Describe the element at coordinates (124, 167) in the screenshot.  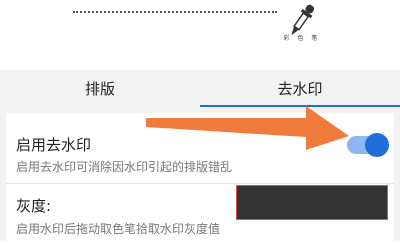
I see `remove-watermark-description: 启用去水印可消除因水印引起的排版错乱` at that location.